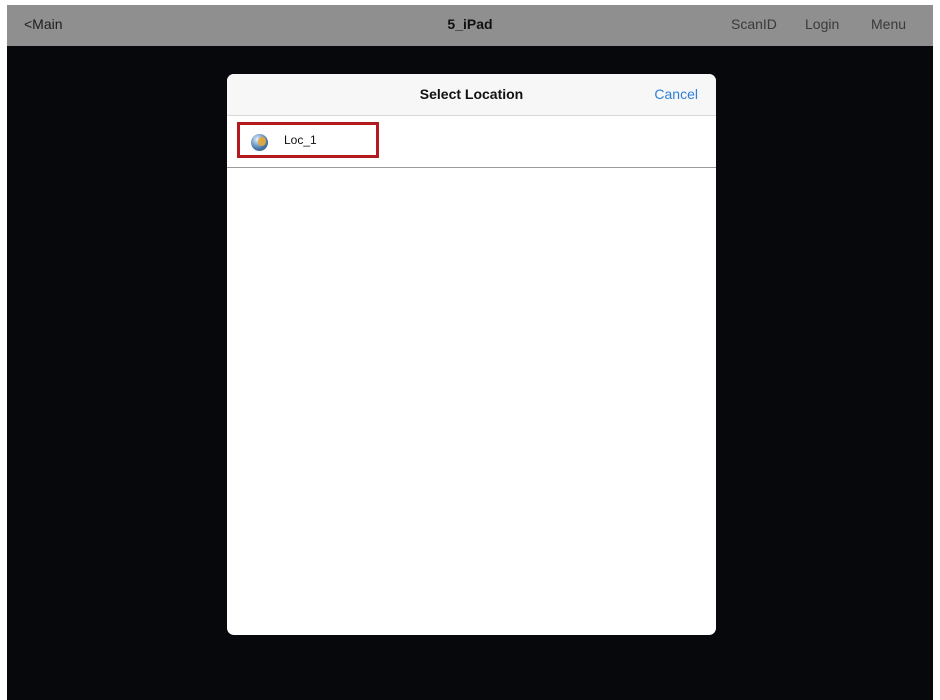  I want to click on page-title: 5_iPad, so click(470, 24).